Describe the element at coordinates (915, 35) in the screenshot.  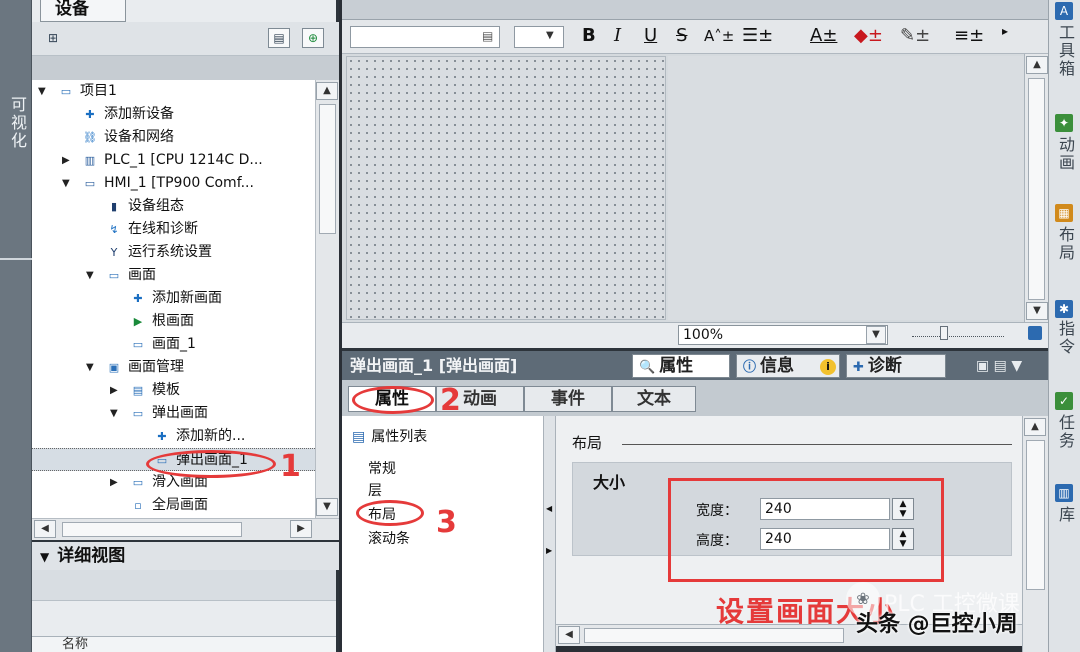
I see `line-color-icon: ✎±` at that location.